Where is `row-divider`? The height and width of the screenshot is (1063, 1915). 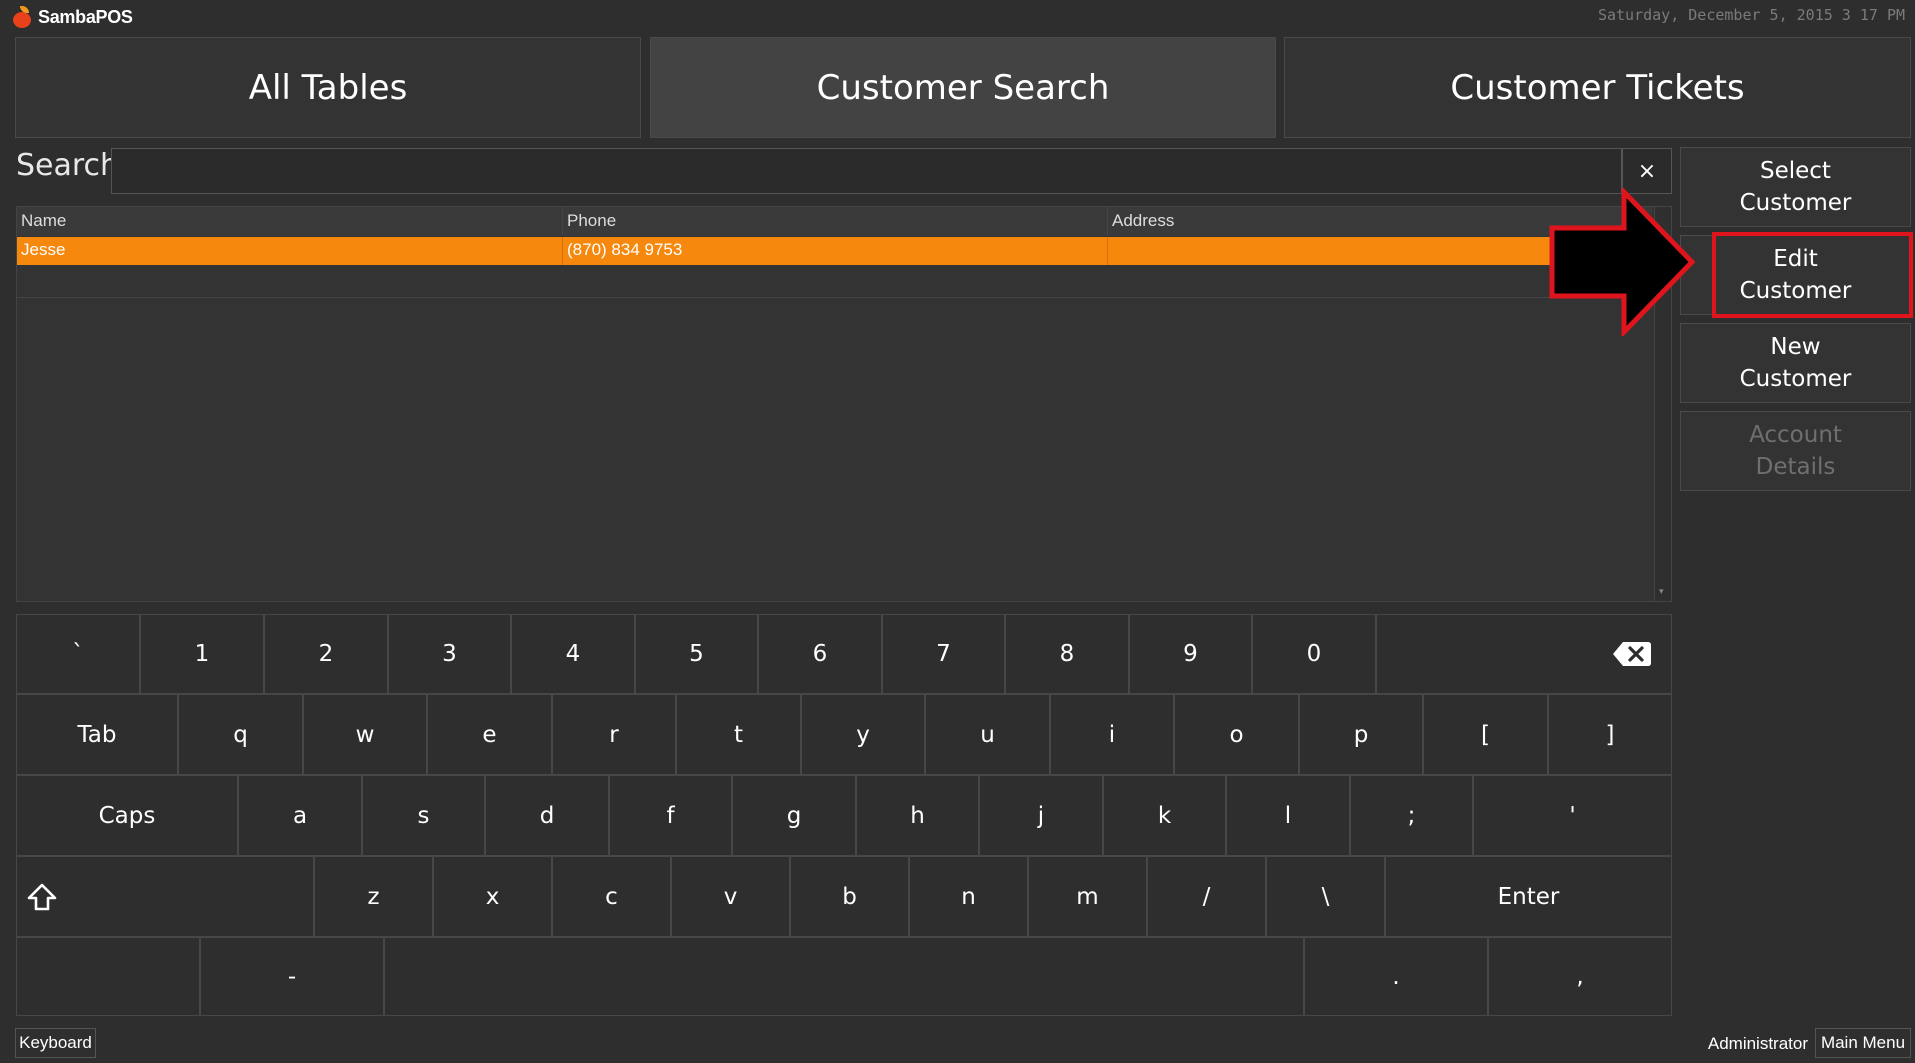
row-divider is located at coordinates (834, 297).